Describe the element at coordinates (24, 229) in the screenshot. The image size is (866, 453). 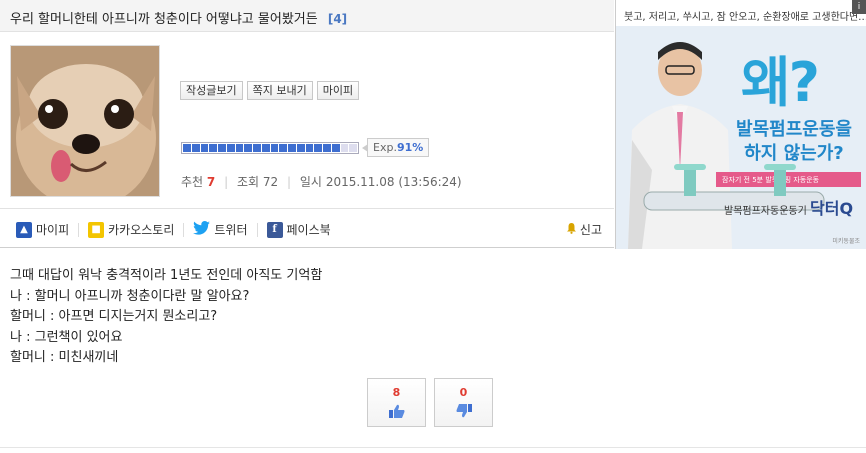
I see `mypi-icon: ▲` at that location.